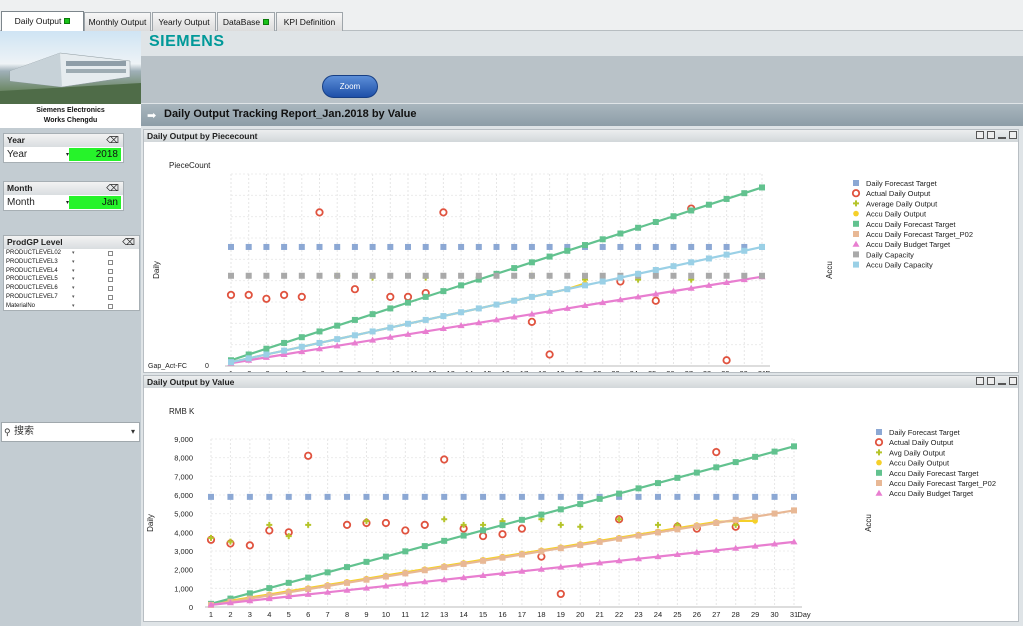 The width and height of the screenshot is (1023, 626). What do you see at coordinates (63, 203) in the screenshot?
I see `month-row: Month ▾ Jan` at bounding box center [63, 203].